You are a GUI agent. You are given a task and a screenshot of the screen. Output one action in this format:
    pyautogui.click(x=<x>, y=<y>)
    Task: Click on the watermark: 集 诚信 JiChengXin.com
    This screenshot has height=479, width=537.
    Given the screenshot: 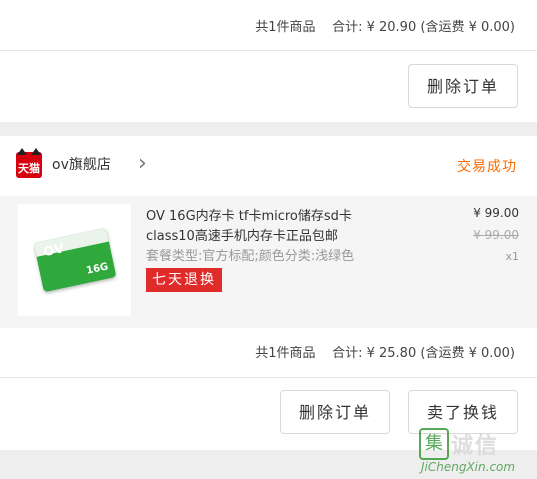 What is the action you would take?
    pyautogui.click(x=475, y=452)
    